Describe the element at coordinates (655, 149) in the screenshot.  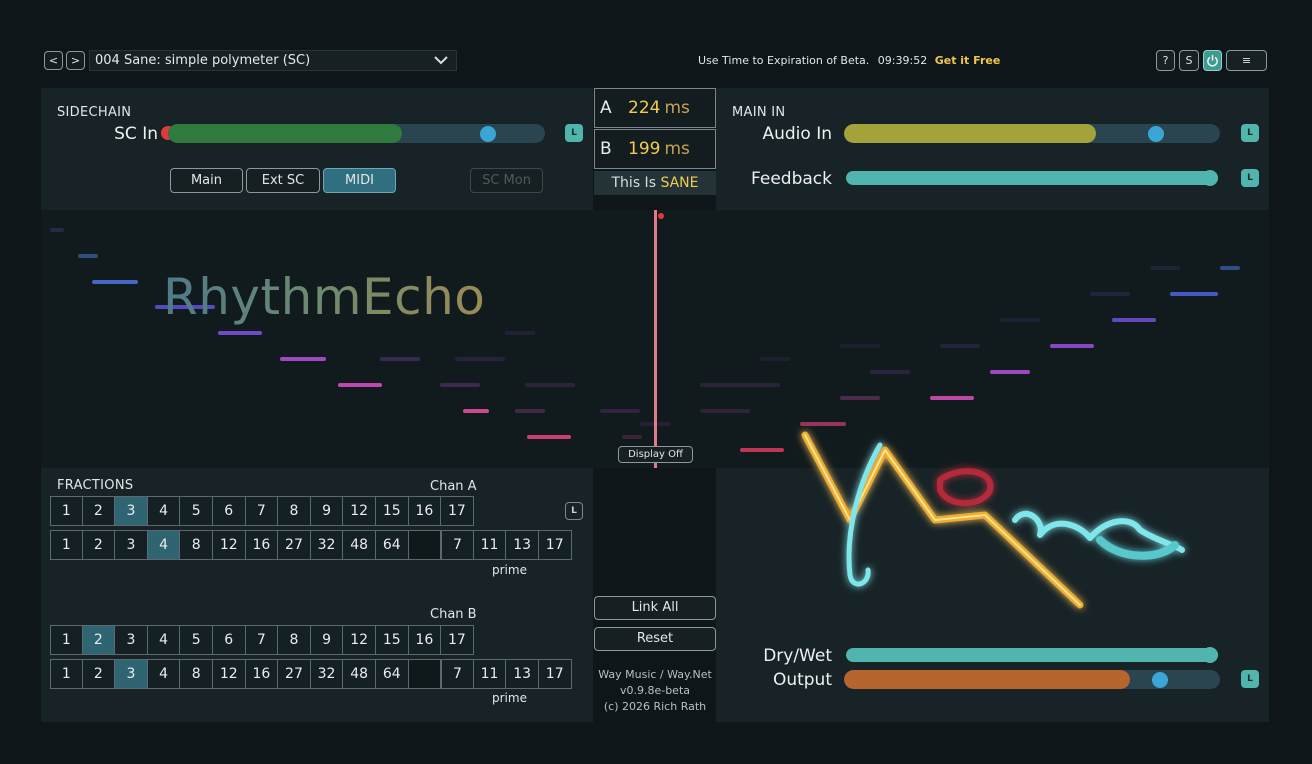
I see `delay-b-display: B 199 ms` at that location.